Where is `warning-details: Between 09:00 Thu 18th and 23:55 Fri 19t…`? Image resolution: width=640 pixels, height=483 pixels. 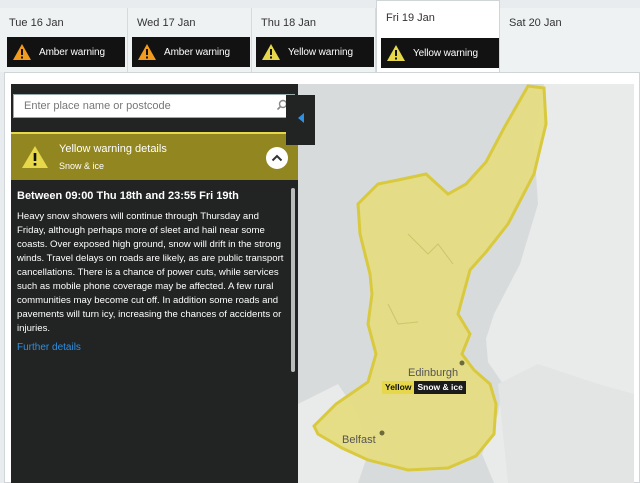
warning-details: Between 09:00 Thu 18th and 23:55 Fri 19t… is located at coordinates (151, 271).